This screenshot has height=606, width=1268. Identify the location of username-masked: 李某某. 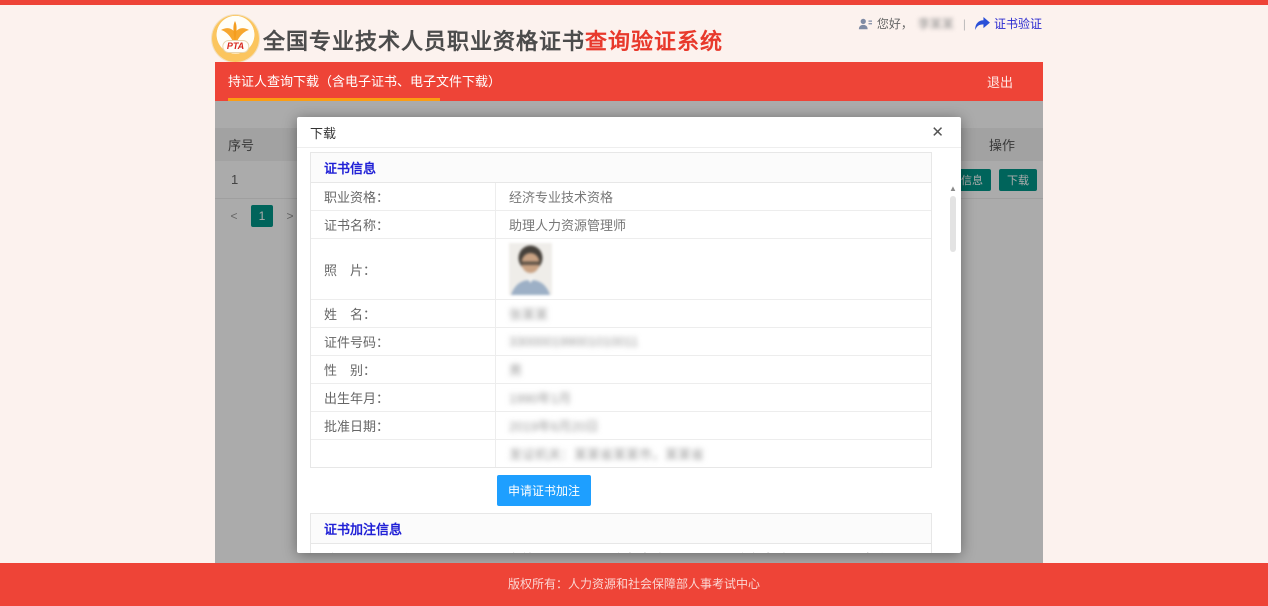
(935, 24).